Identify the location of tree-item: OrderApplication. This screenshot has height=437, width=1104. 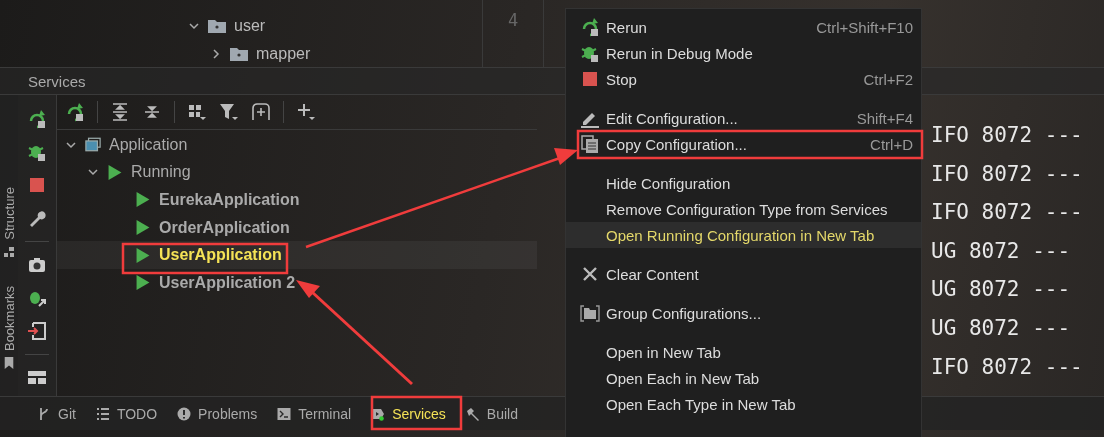
(224, 227).